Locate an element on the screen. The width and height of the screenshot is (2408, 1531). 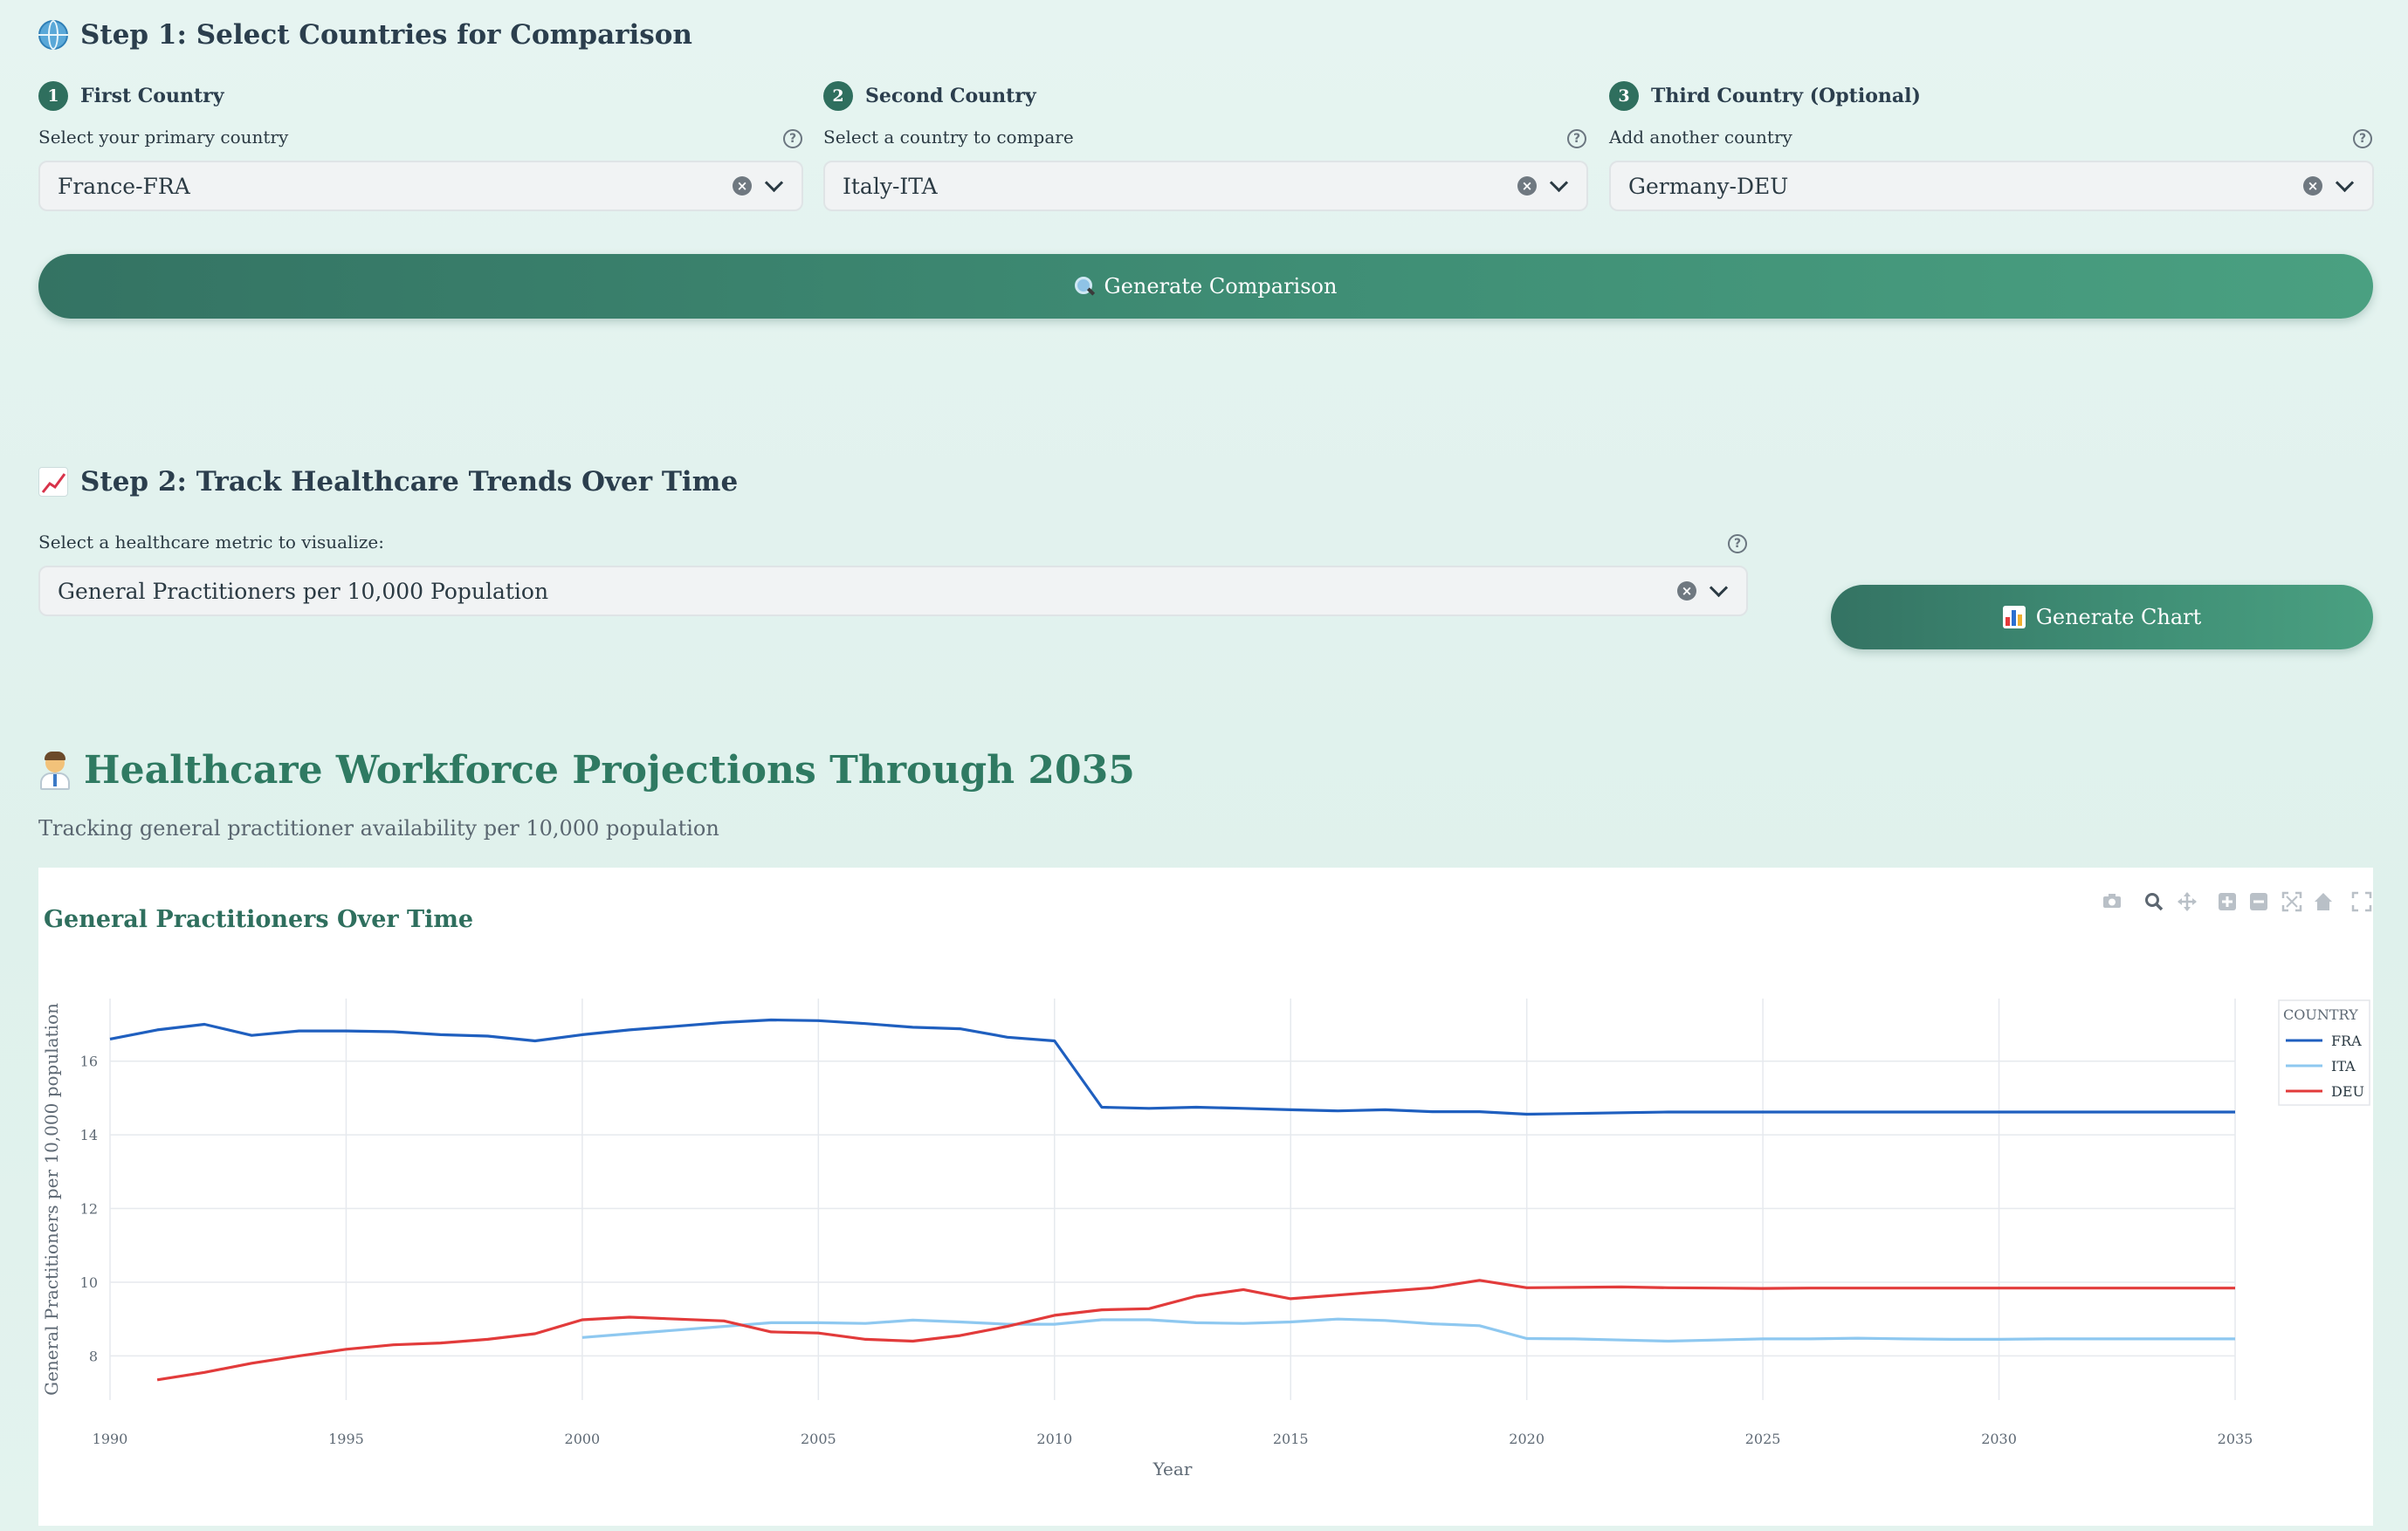
step-number-badge: 1 is located at coordinates (53, 96).